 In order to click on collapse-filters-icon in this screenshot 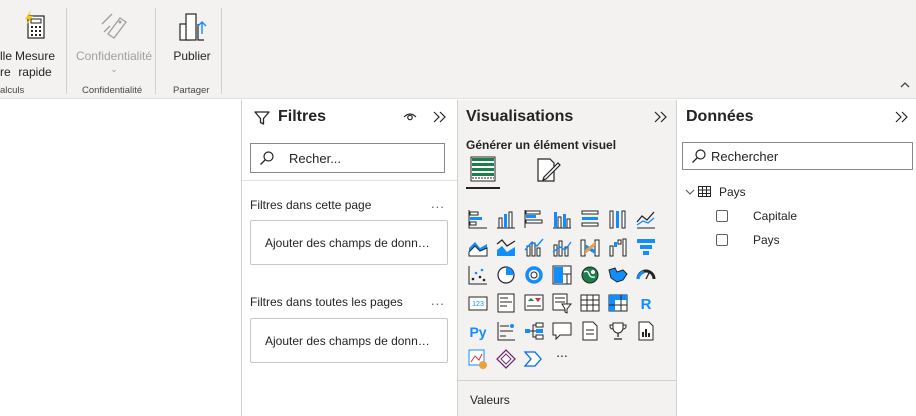, I will do `click(440, 117)`.